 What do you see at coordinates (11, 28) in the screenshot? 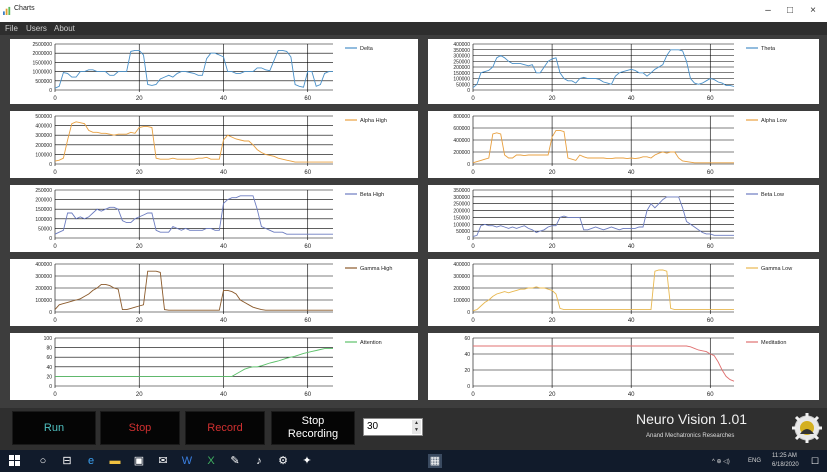
I see `menu-file: File` at bounding box center [11, 28].